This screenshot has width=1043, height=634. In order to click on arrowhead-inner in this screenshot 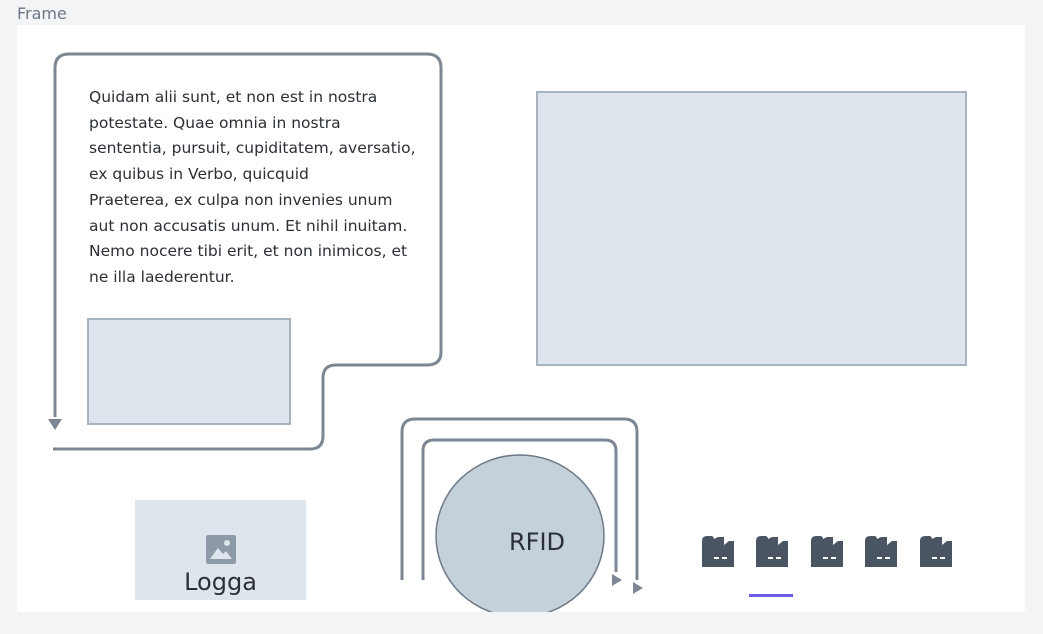, I will do `click(617, 580)`.